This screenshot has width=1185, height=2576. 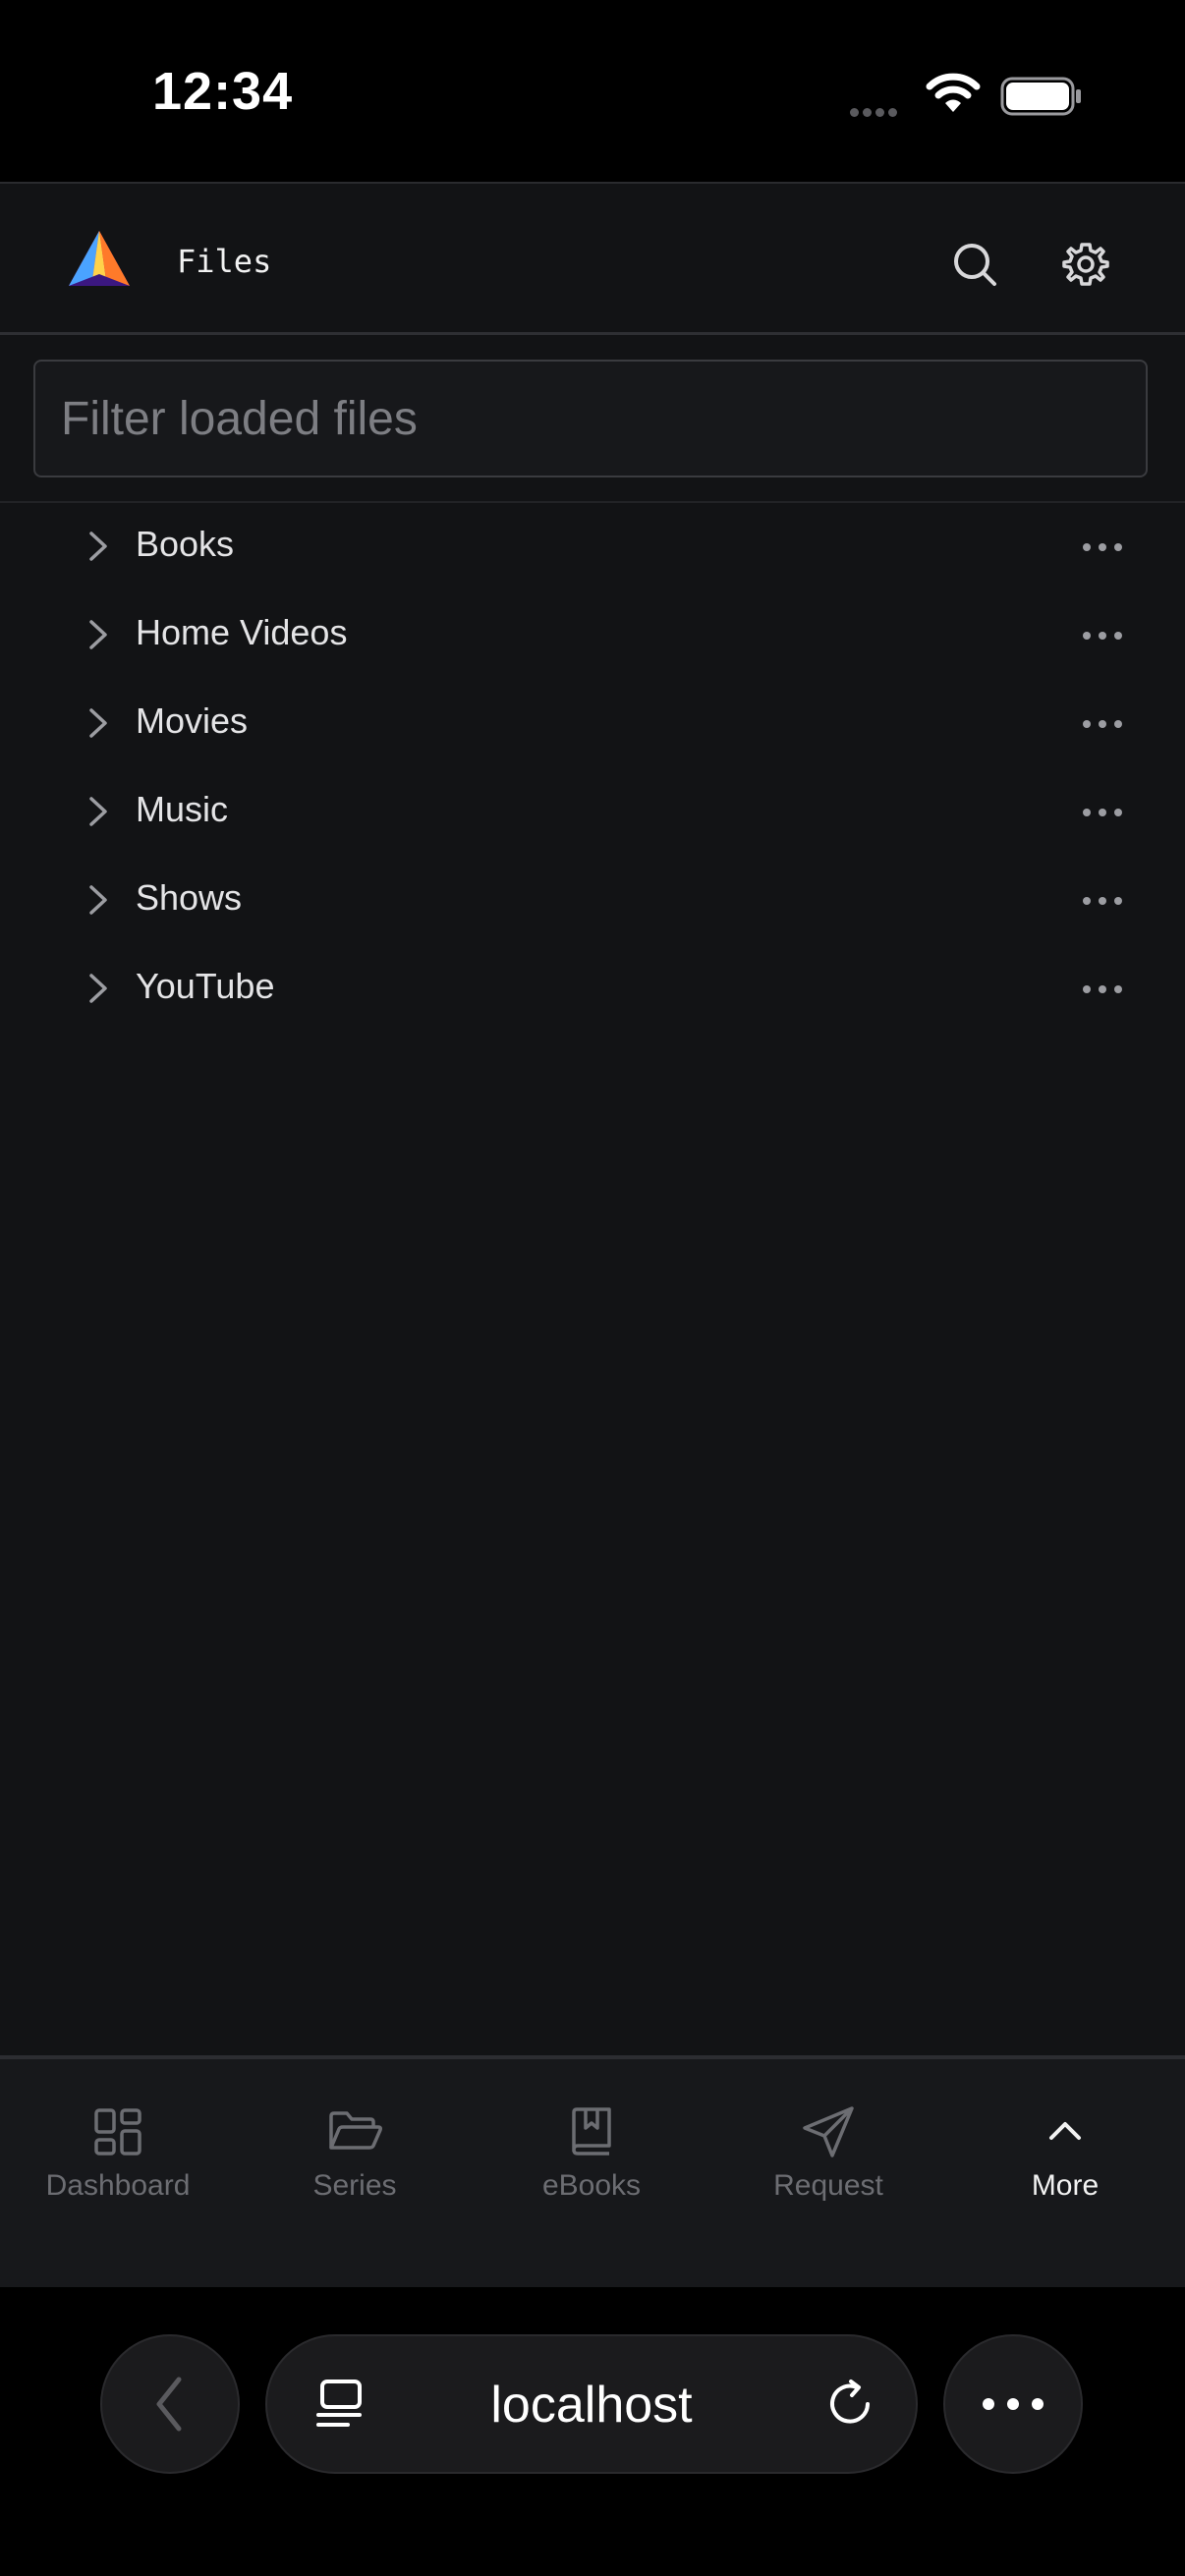 I want to click on chevron-up-icon, so click(x=1065, y=2131).